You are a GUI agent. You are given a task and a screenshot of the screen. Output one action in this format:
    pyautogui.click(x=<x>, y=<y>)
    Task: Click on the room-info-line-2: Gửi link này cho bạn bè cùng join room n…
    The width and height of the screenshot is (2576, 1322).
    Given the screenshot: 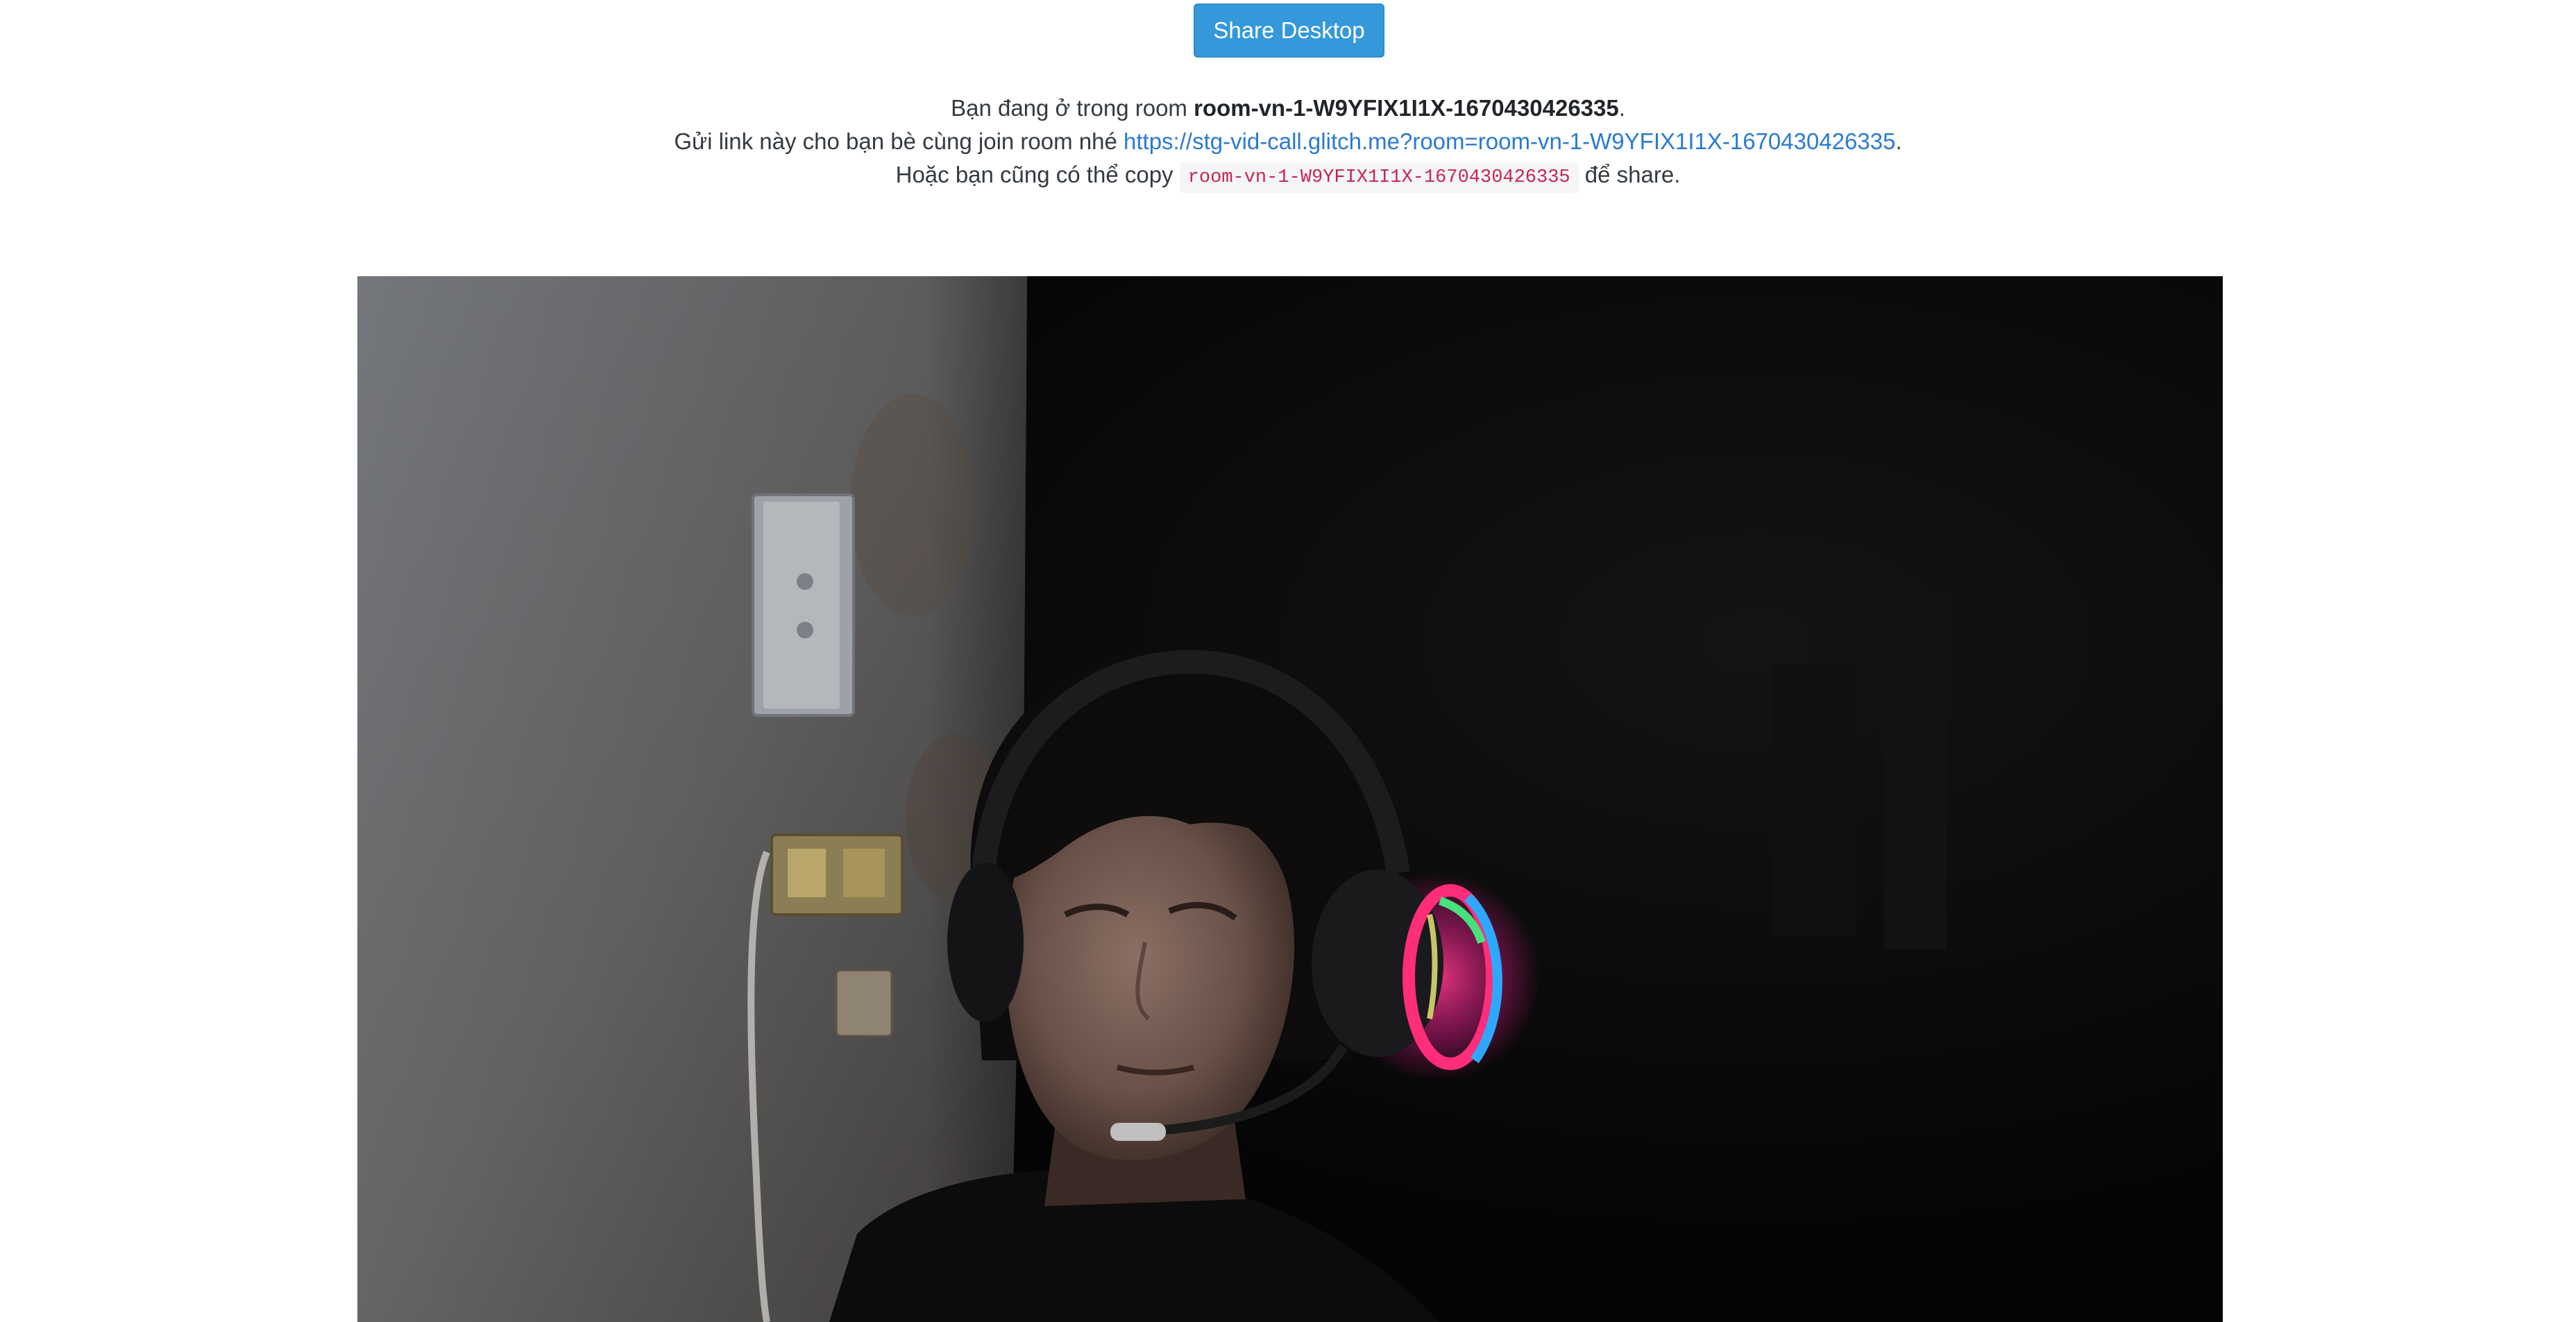 What is the action you would take?
    pyautogui.click(x=1288, y=141)
    